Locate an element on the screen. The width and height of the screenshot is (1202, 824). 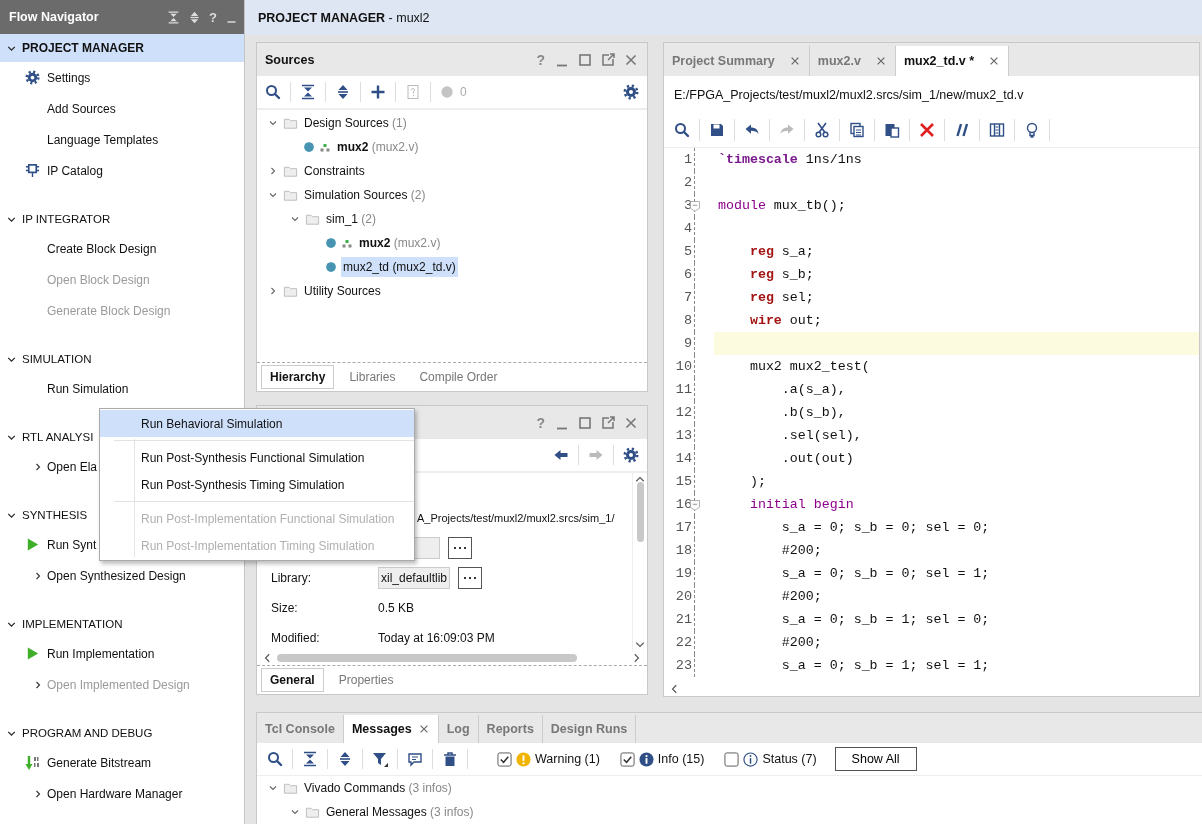
line-number: 23 is located at coordinates (683, 665).